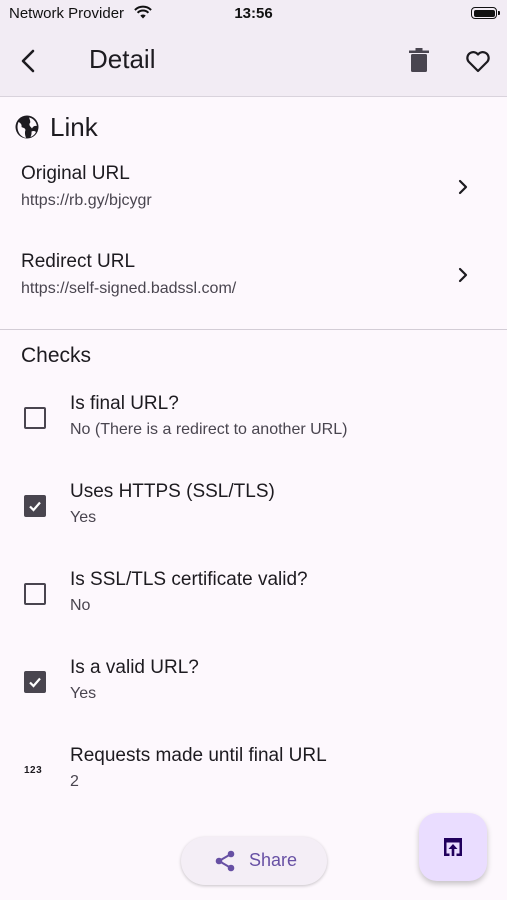 Image resolution: width=507 pixels, height=900 pixels. I want to click on globe-icon, so click(27, 127).